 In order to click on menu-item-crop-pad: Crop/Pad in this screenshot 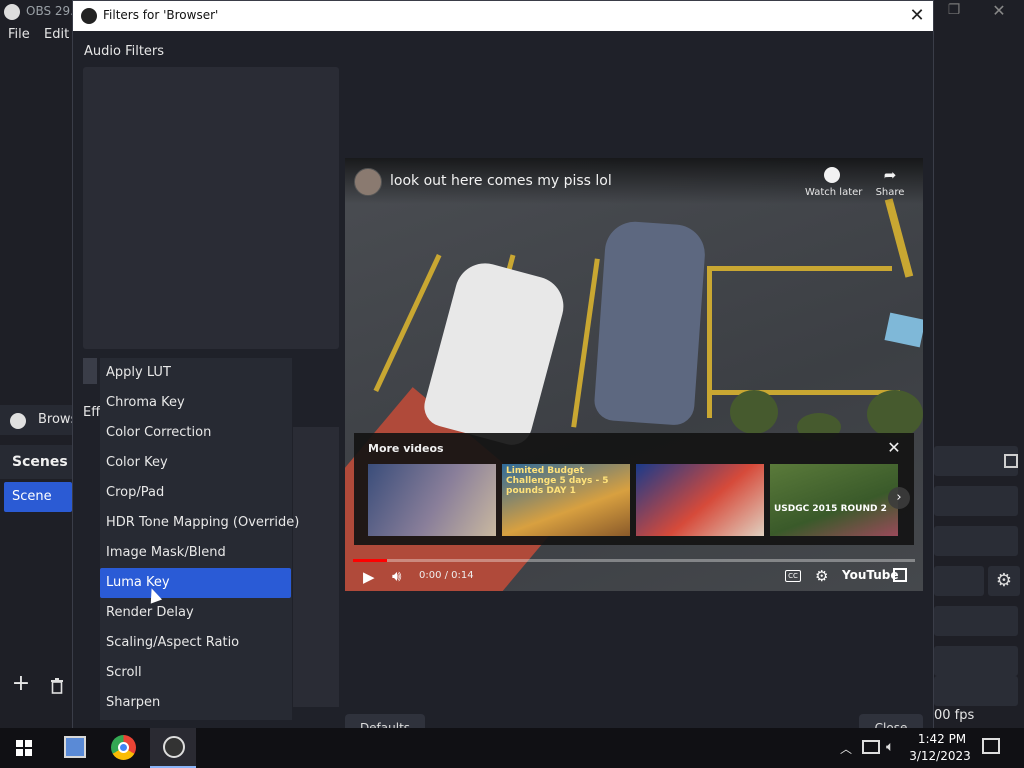, I will do `click(196, 493)`.